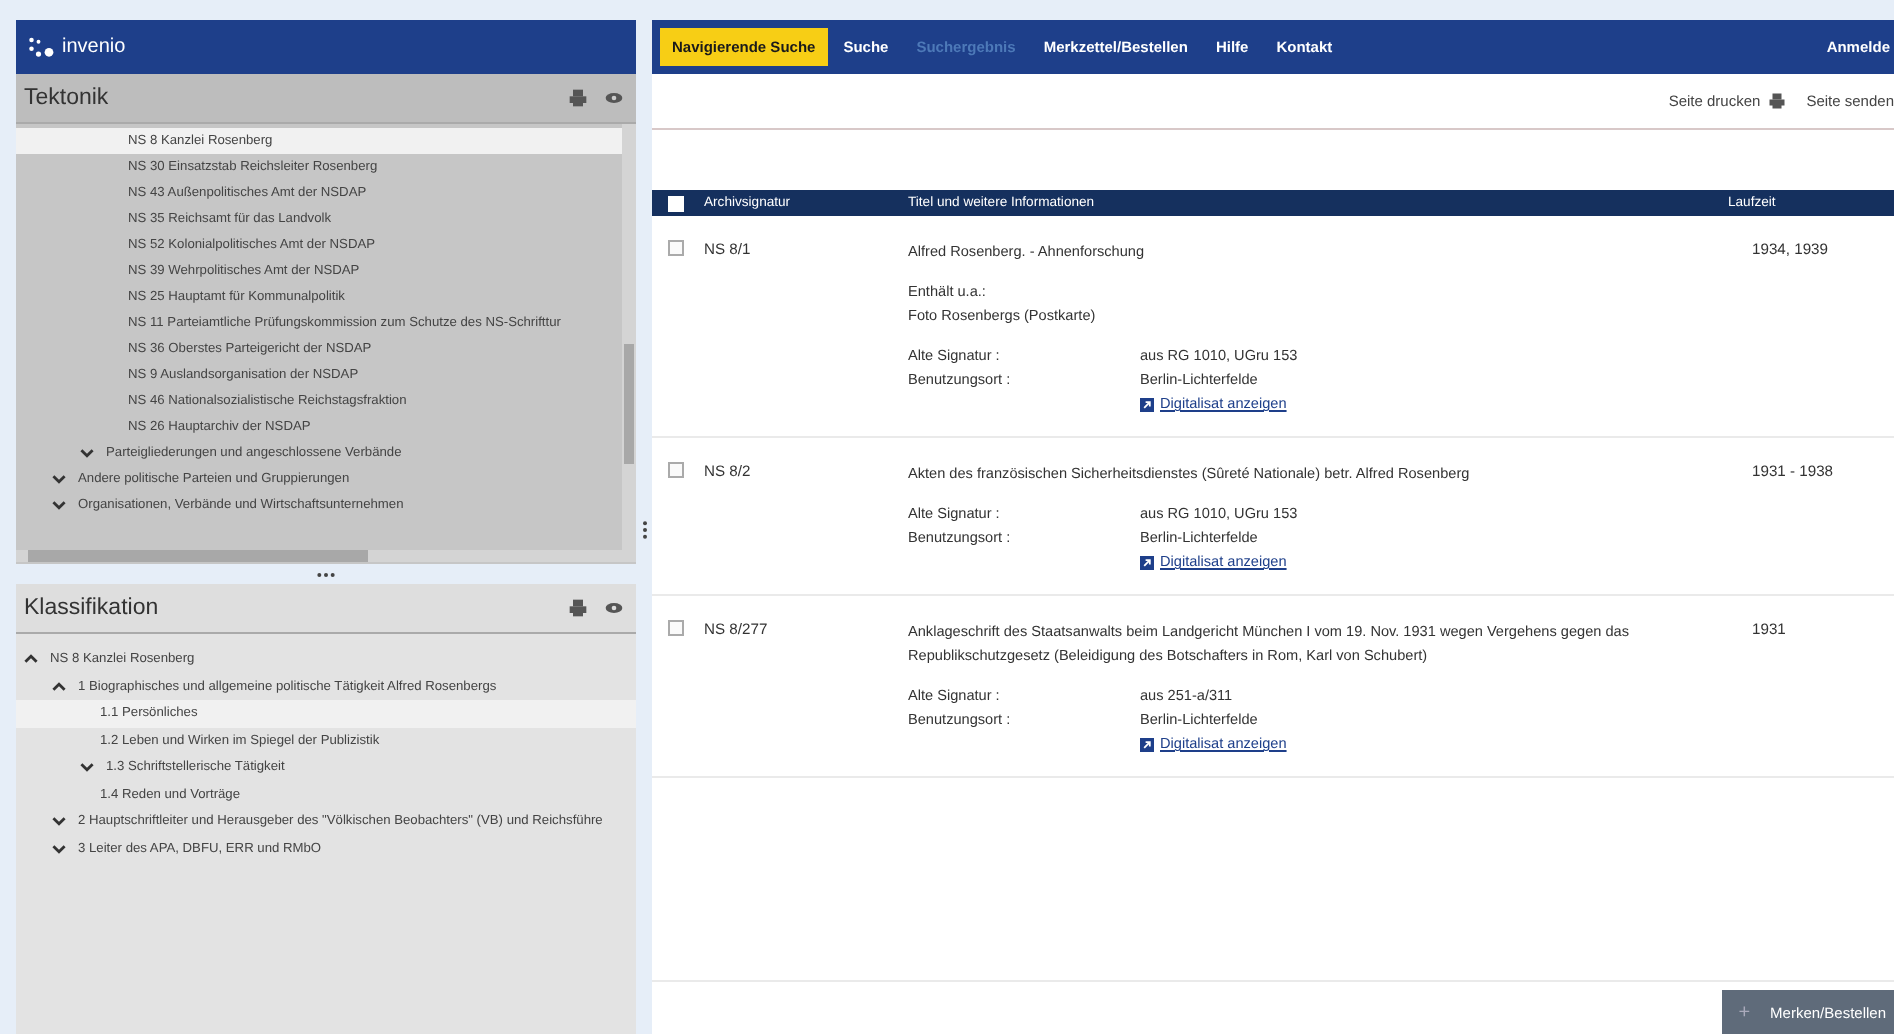  I want to click on select-all-checkbox, so click(676, 203).